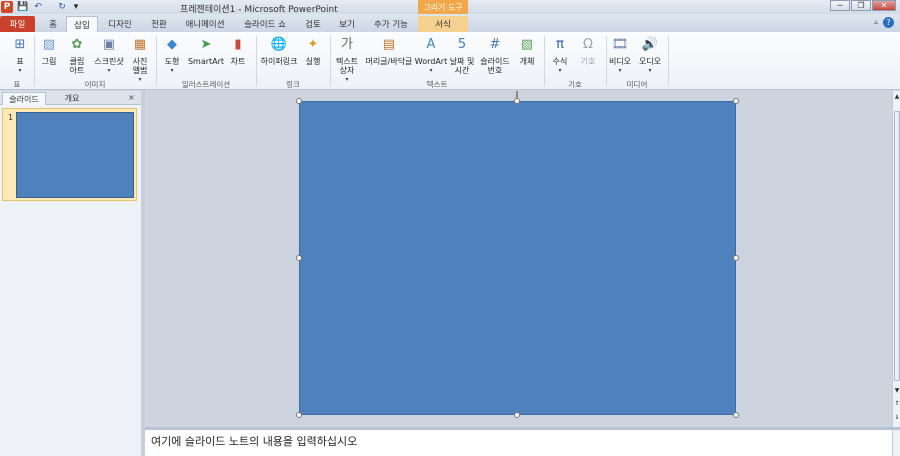 The width and height of the screenshot is (900, 456). What do you see at coordinates (876, 21) in the screenshot?
I see `minimize-ribbon-icon: ▵` at bounding box center [876, 21].